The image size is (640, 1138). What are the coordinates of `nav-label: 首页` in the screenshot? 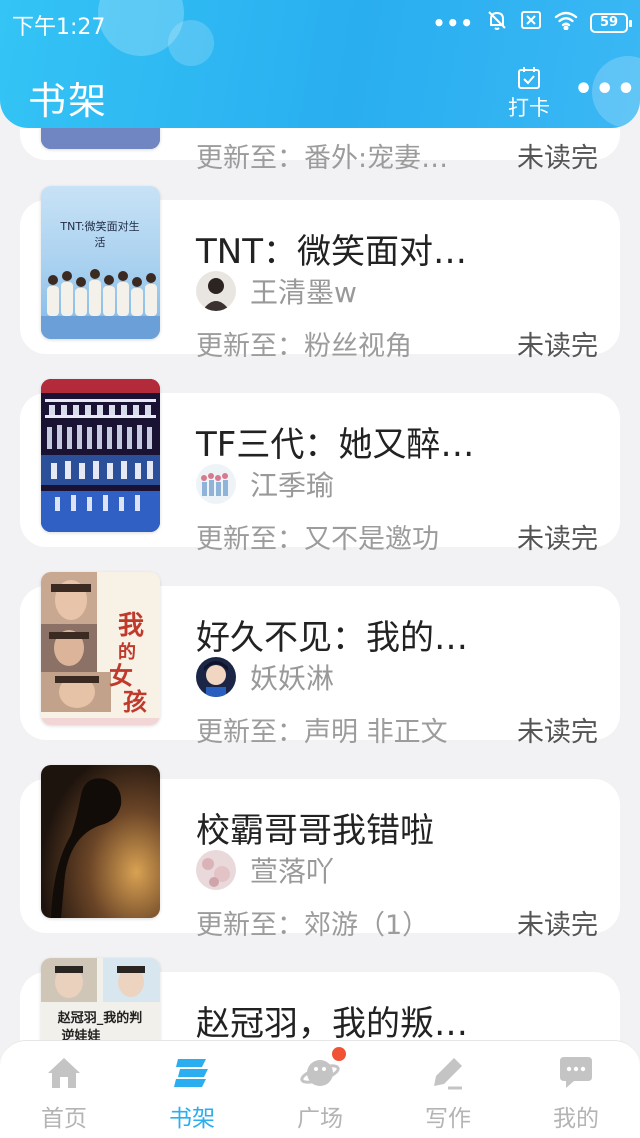 It's located at (64, 1119).